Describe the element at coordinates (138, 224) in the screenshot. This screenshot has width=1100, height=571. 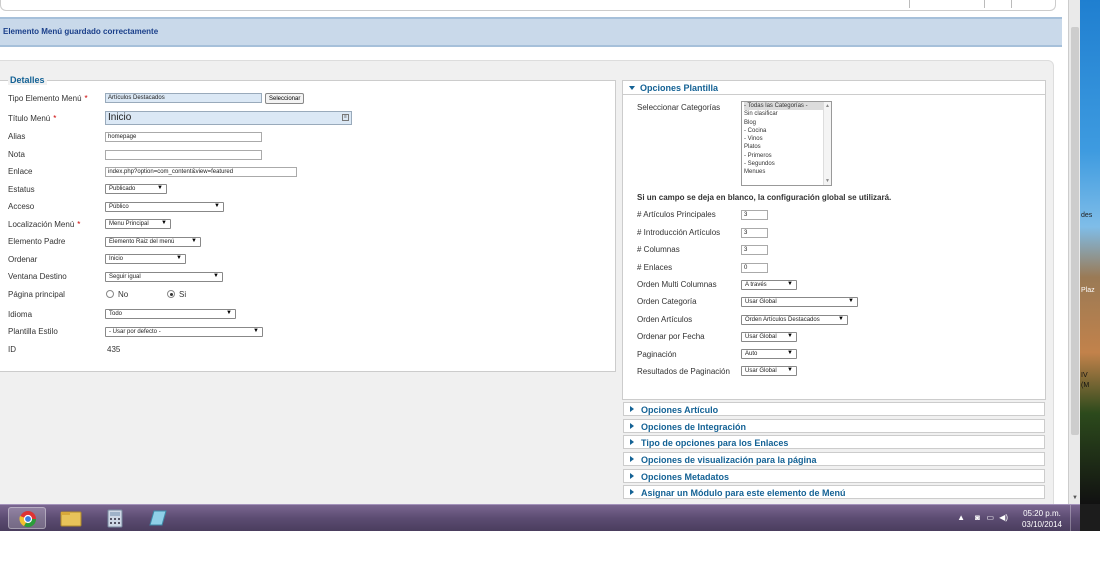
I see `localizacion-select: Menu Principal ▼` at that location.